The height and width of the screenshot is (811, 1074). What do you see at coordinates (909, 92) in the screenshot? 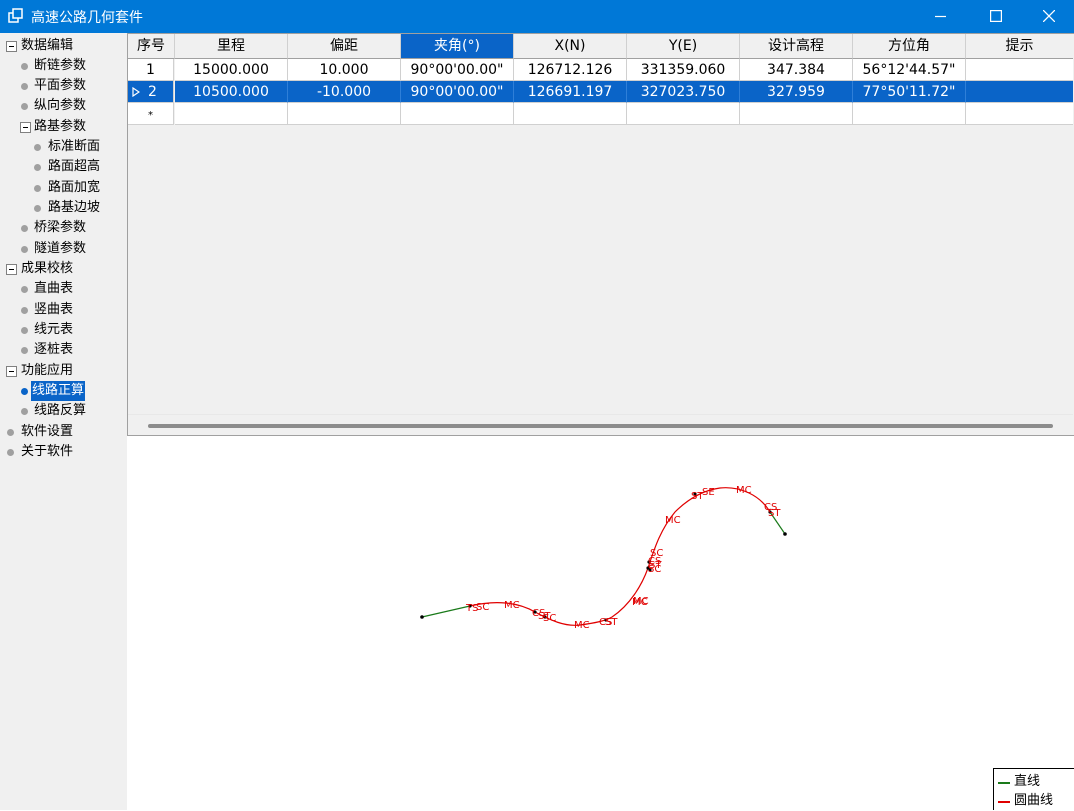
I see `cell-azimuth: 77°50'11.72"` at bounding box center [909, 92].